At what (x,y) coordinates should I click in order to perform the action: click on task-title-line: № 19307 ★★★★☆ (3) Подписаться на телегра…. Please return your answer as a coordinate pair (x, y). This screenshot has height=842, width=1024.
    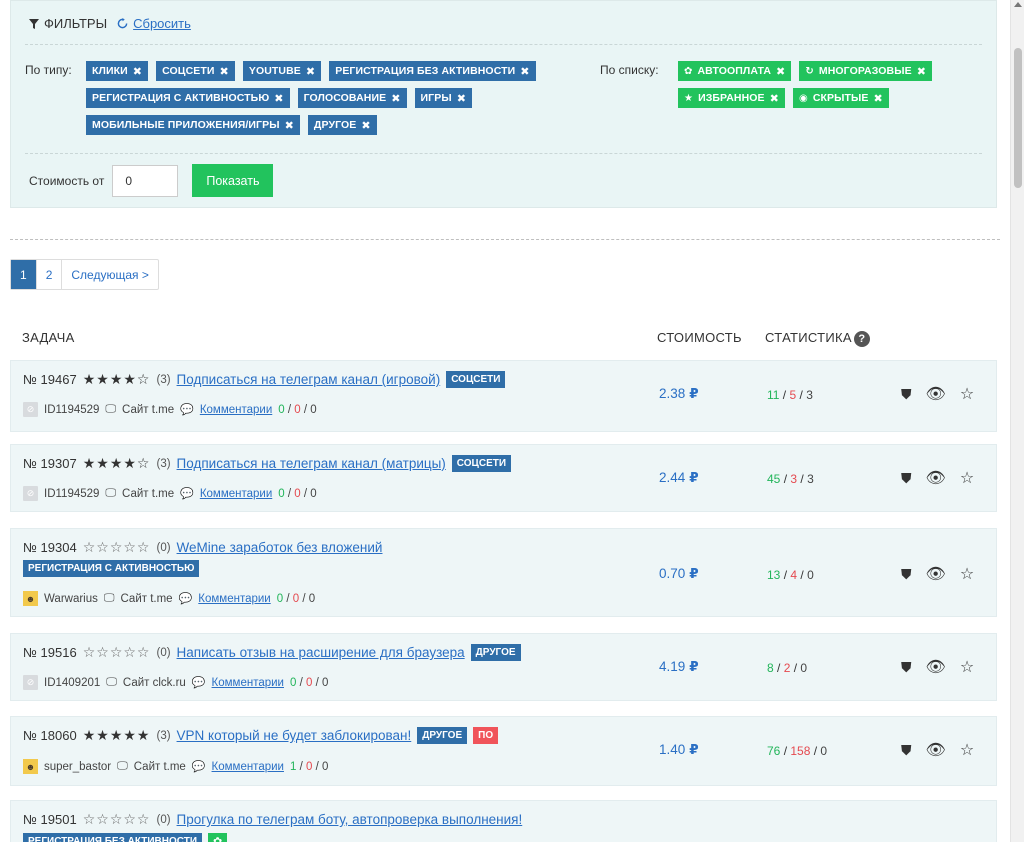
    Looking at the image, I should click on (267, 463).